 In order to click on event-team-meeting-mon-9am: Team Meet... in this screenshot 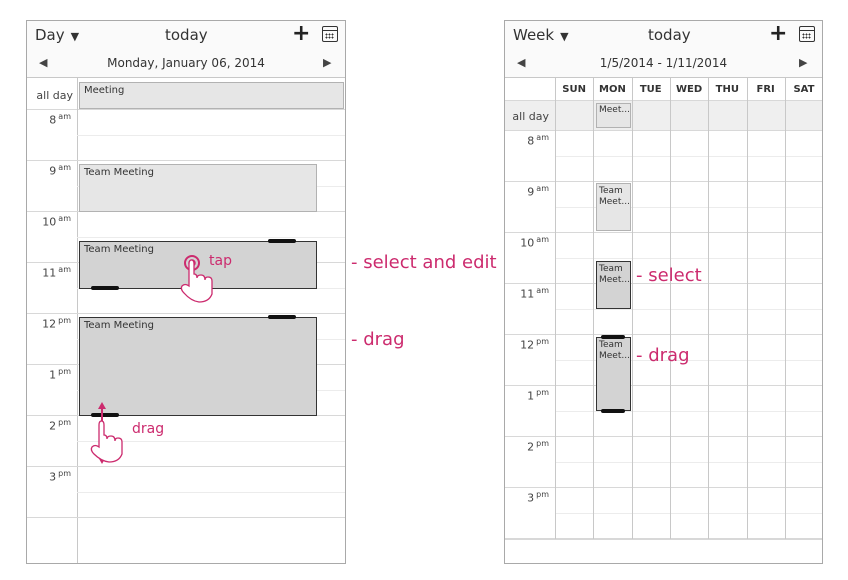, I will do `click(613, 207)`.